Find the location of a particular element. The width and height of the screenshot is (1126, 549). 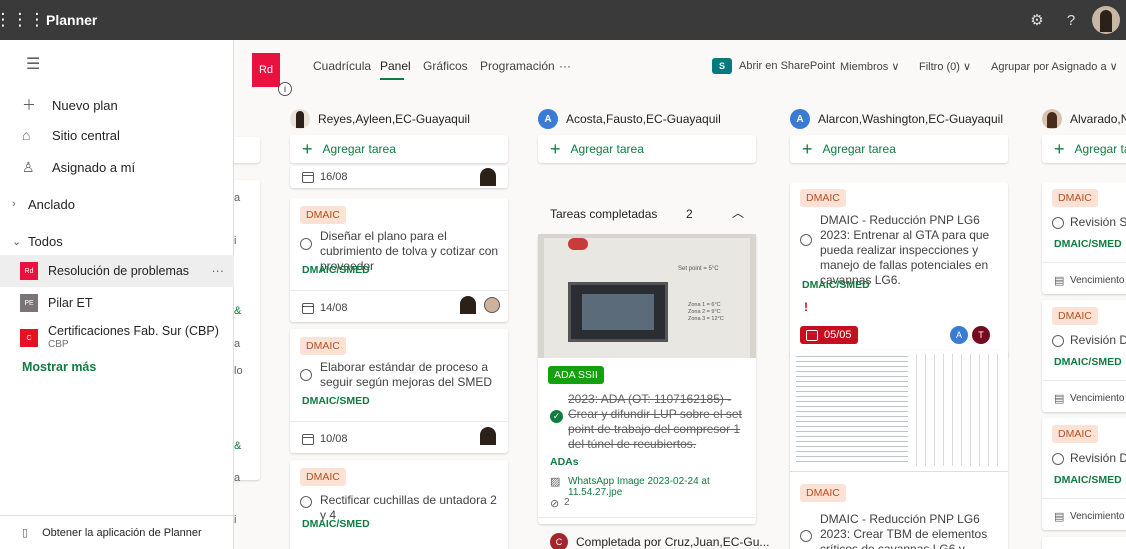

plan-item: Rd Resolución de problemas ··· is located at coordinates (117, 271).